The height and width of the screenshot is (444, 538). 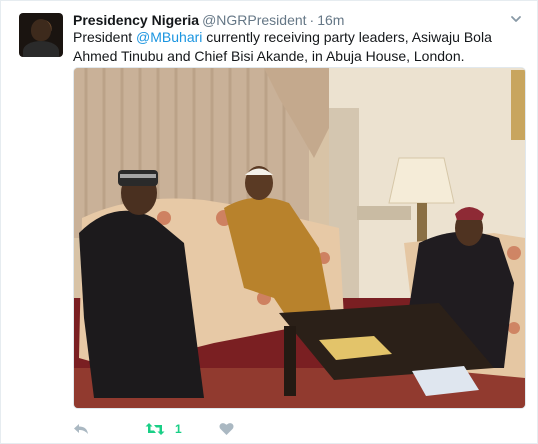 I want to click on retweet-button: 1, so click(x=163, y=429).